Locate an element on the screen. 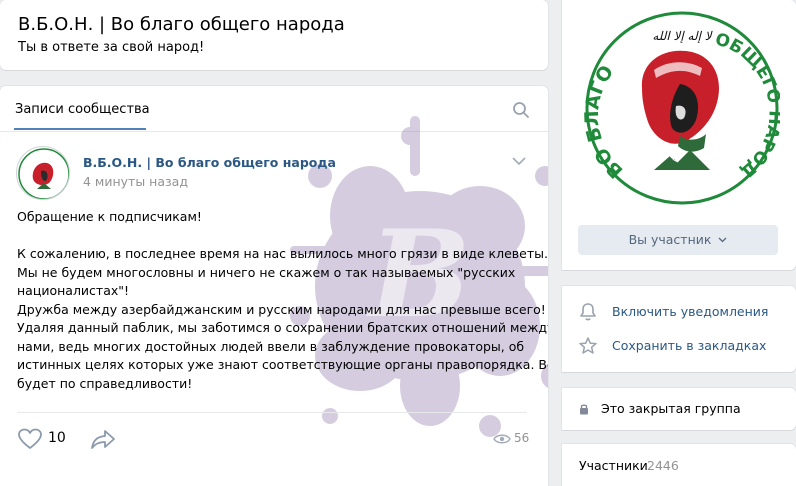  members-card: Участники 2446 is located at coordinates (679, 465).